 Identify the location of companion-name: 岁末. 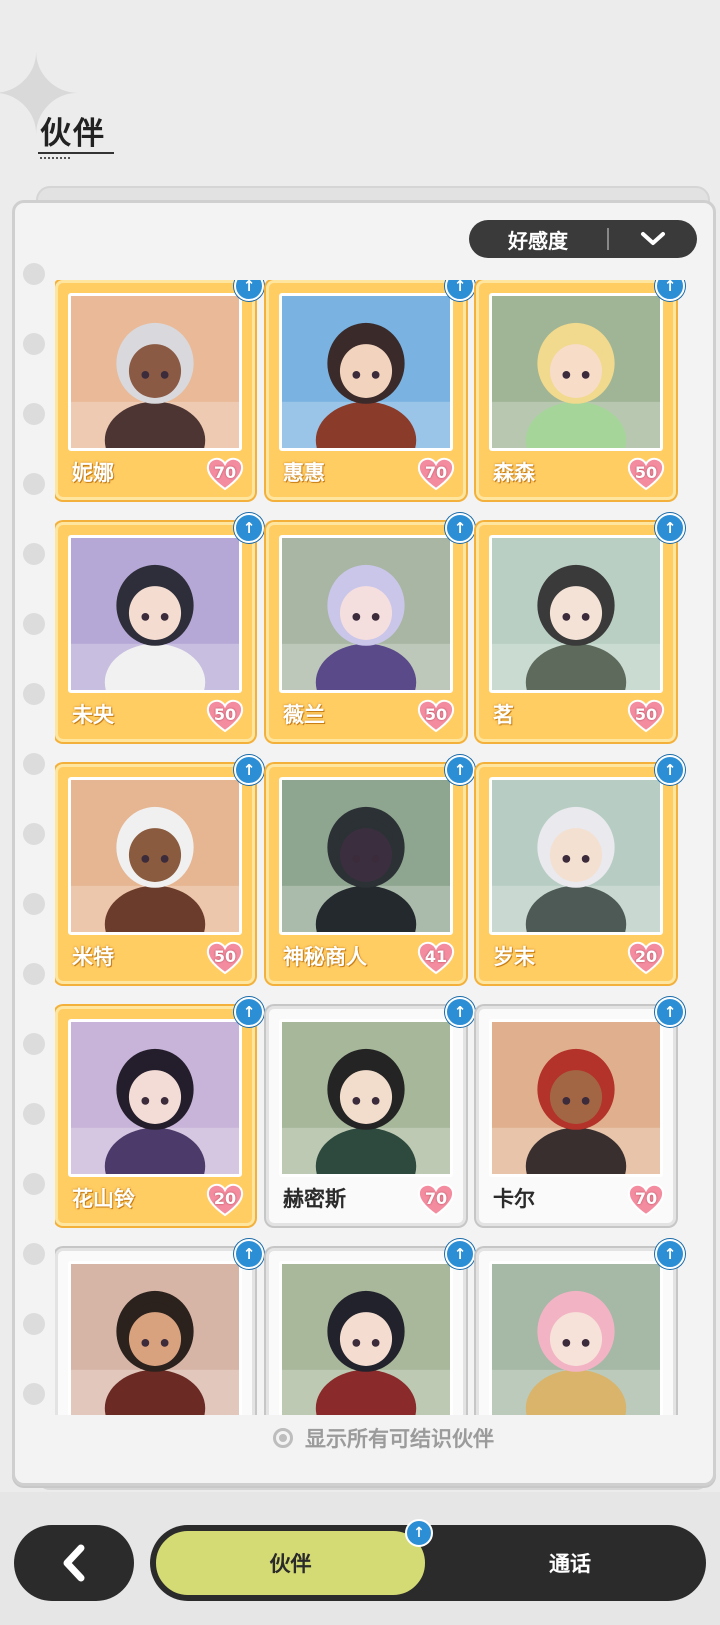
(514, 957).